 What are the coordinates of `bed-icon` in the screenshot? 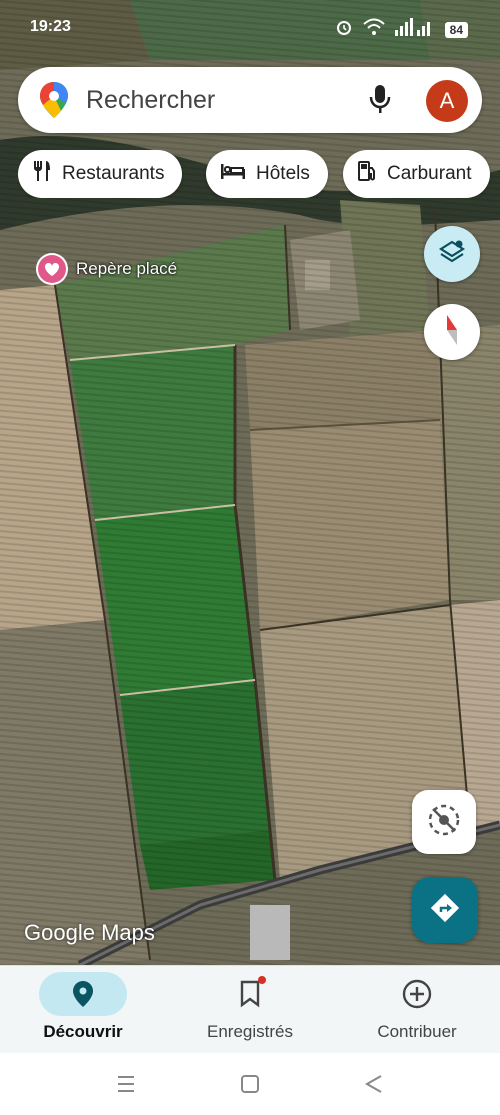 It's located at (233, 174).